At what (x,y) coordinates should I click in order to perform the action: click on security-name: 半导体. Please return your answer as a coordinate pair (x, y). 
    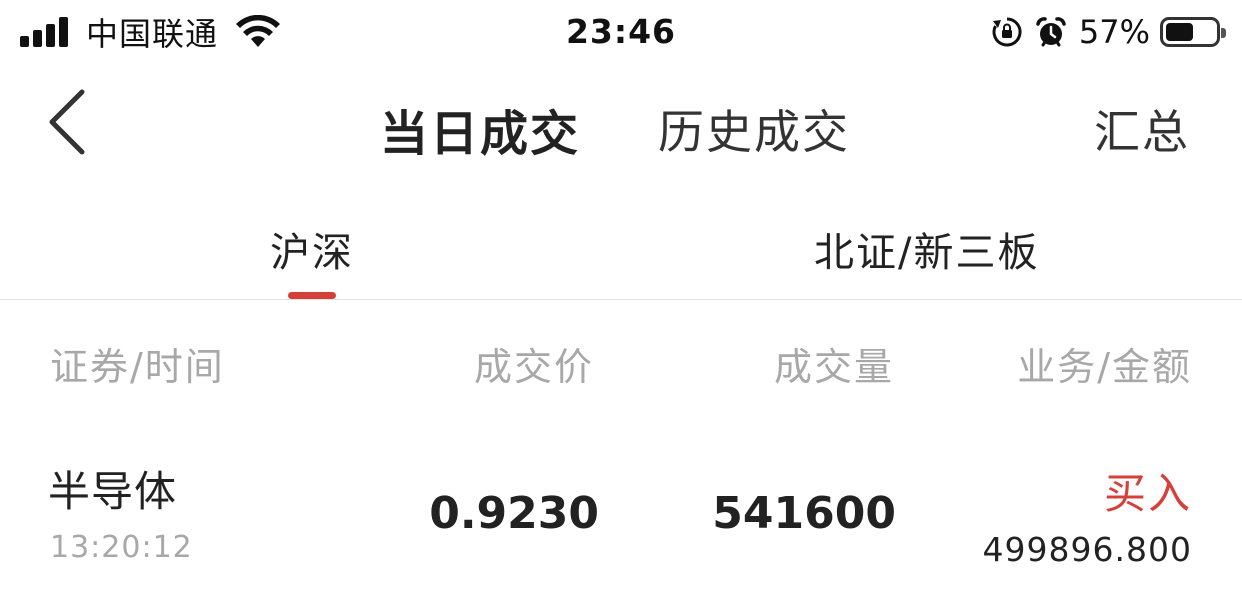
    Looking at the image, I should click on (113, 491).